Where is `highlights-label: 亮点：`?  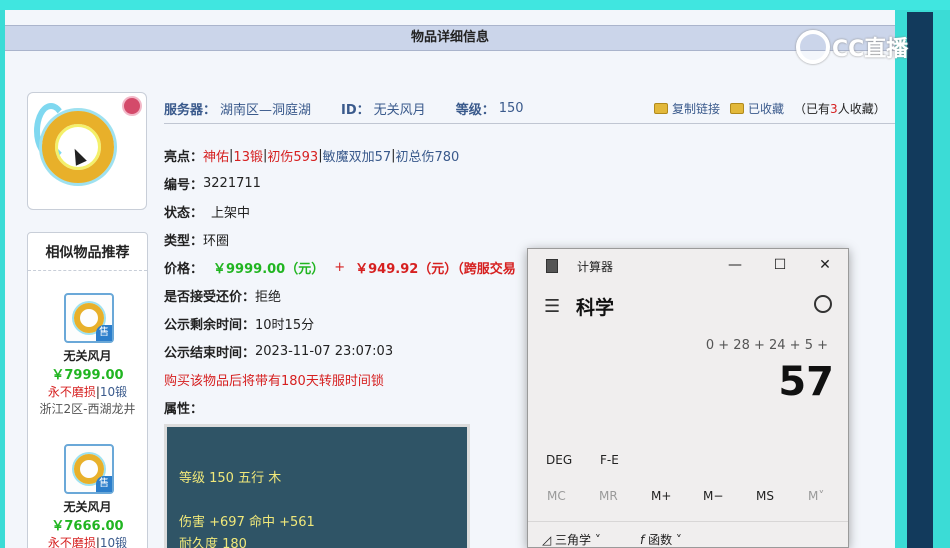
highlights-label: 亮点： is located at coordinates (184, 157).